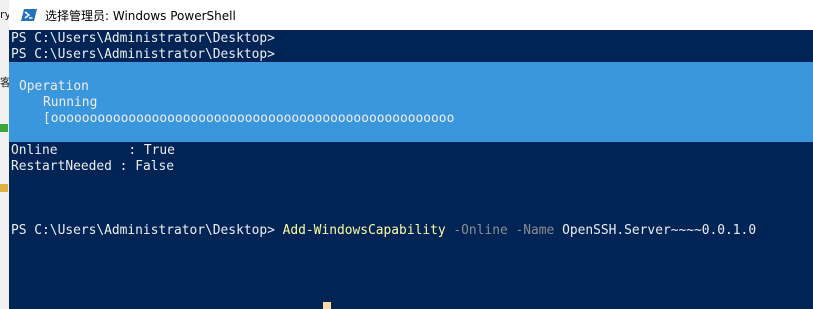 This screenshot has height=309, width=813. Describe the element at coordinates (480, 230) in the screenshot. I see `command-param-online: -Online` at that location.